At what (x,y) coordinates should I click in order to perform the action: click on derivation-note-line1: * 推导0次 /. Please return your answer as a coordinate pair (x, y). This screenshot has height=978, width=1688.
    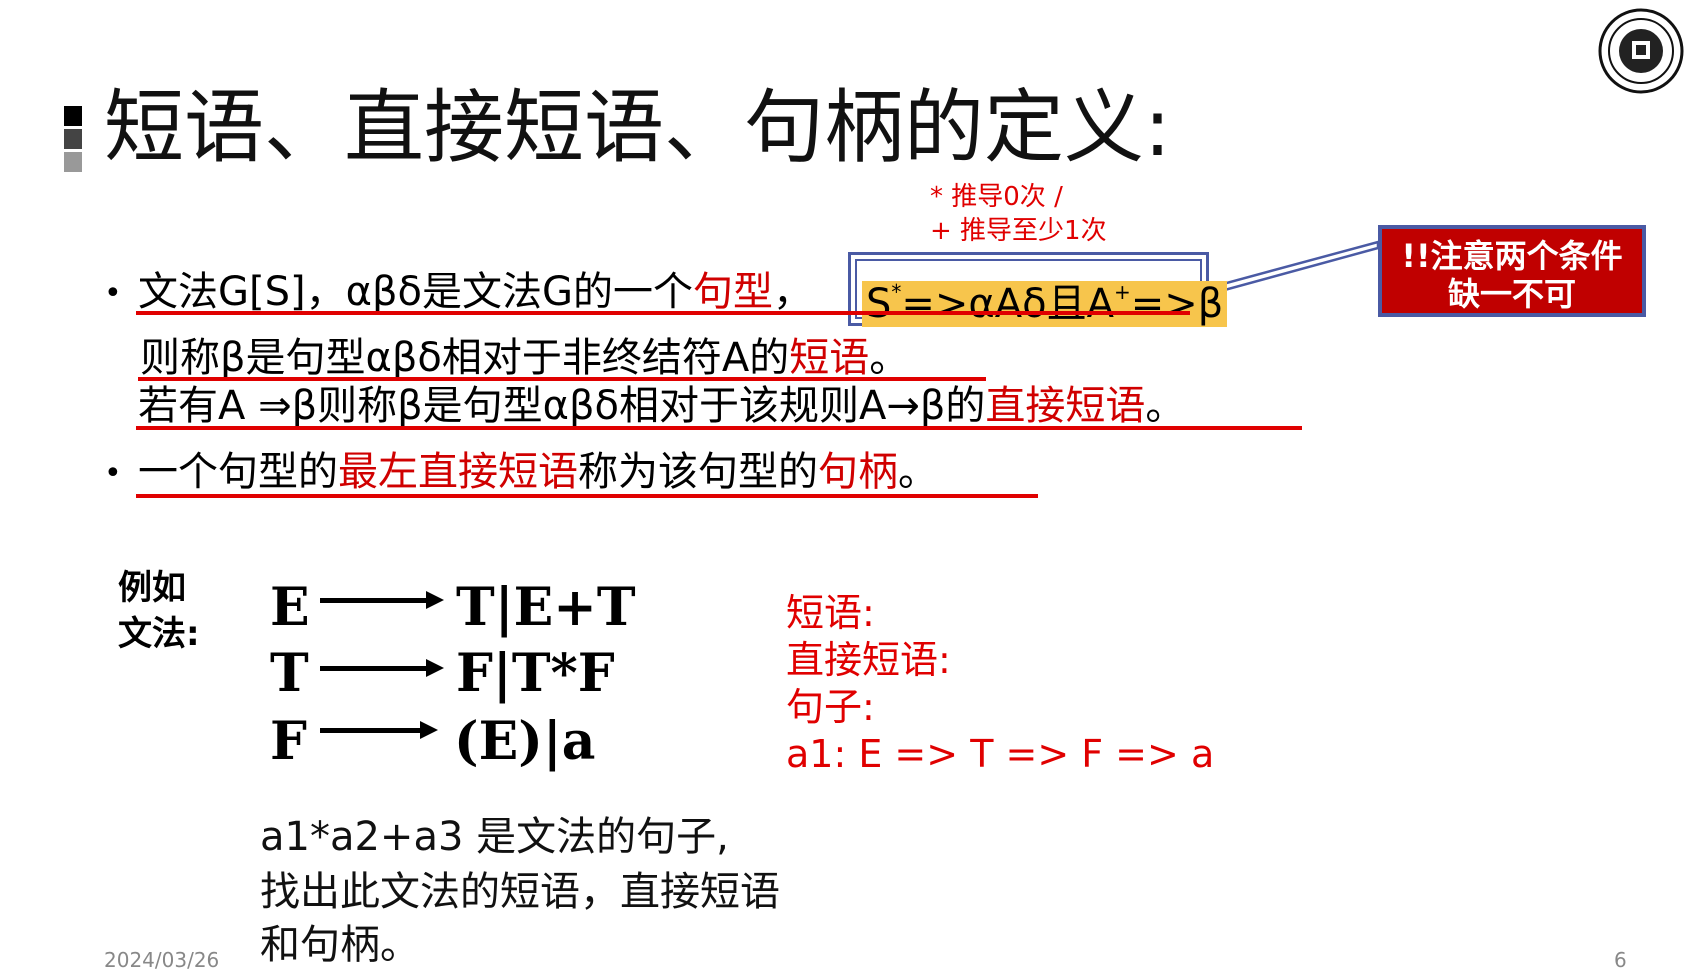
    Looking at the image, I should click on (996, 197).